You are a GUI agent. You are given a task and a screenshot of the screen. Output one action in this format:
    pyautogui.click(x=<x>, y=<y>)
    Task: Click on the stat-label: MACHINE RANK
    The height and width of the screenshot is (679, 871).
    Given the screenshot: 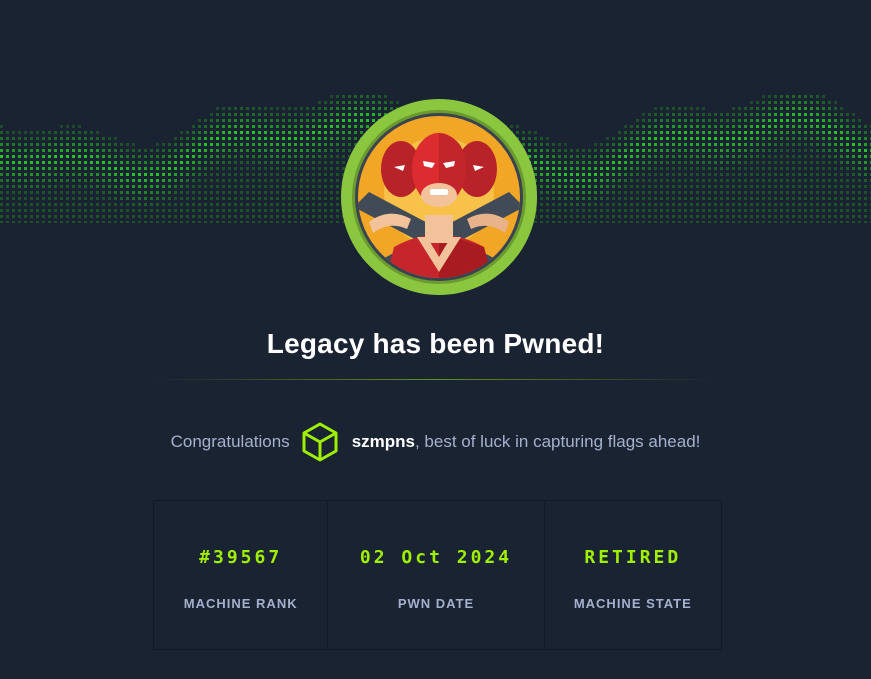 What is the action you would take?
    pyautogui.click(x=240, y=603)
    